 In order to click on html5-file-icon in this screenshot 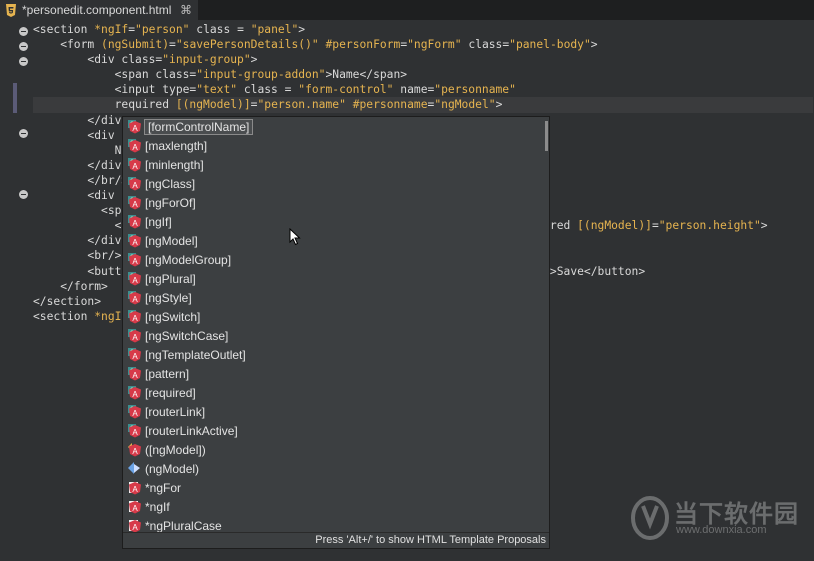, I will do `click(11, 10)`.